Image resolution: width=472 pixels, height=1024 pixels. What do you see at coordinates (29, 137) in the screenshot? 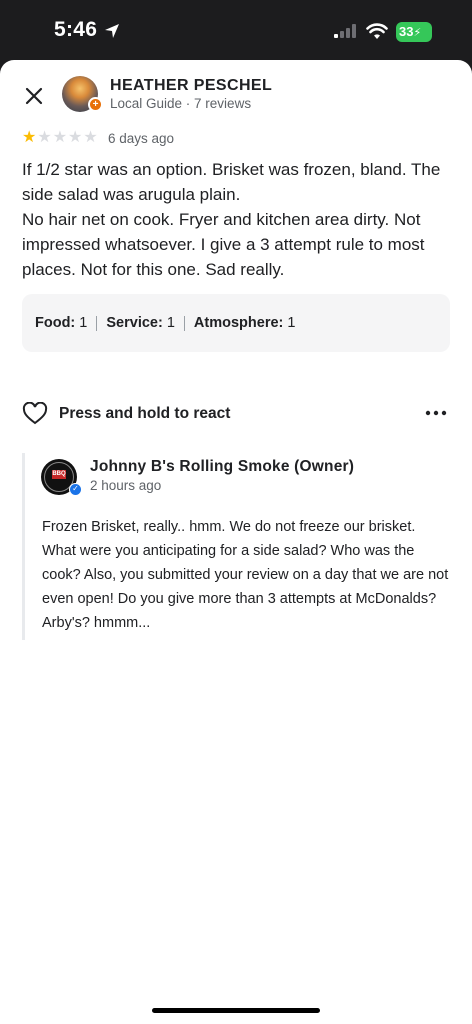
I see `star-filled-icon: ★` at bounding box center [29, 137].